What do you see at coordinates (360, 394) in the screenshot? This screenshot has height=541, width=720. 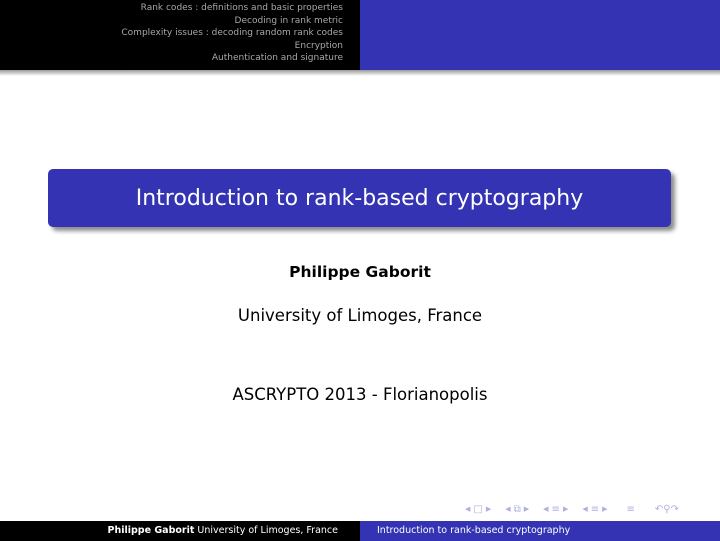 I see `event-name: ASCRYPTO 2013 - Florianopolis` at bounding box center [360, 394].